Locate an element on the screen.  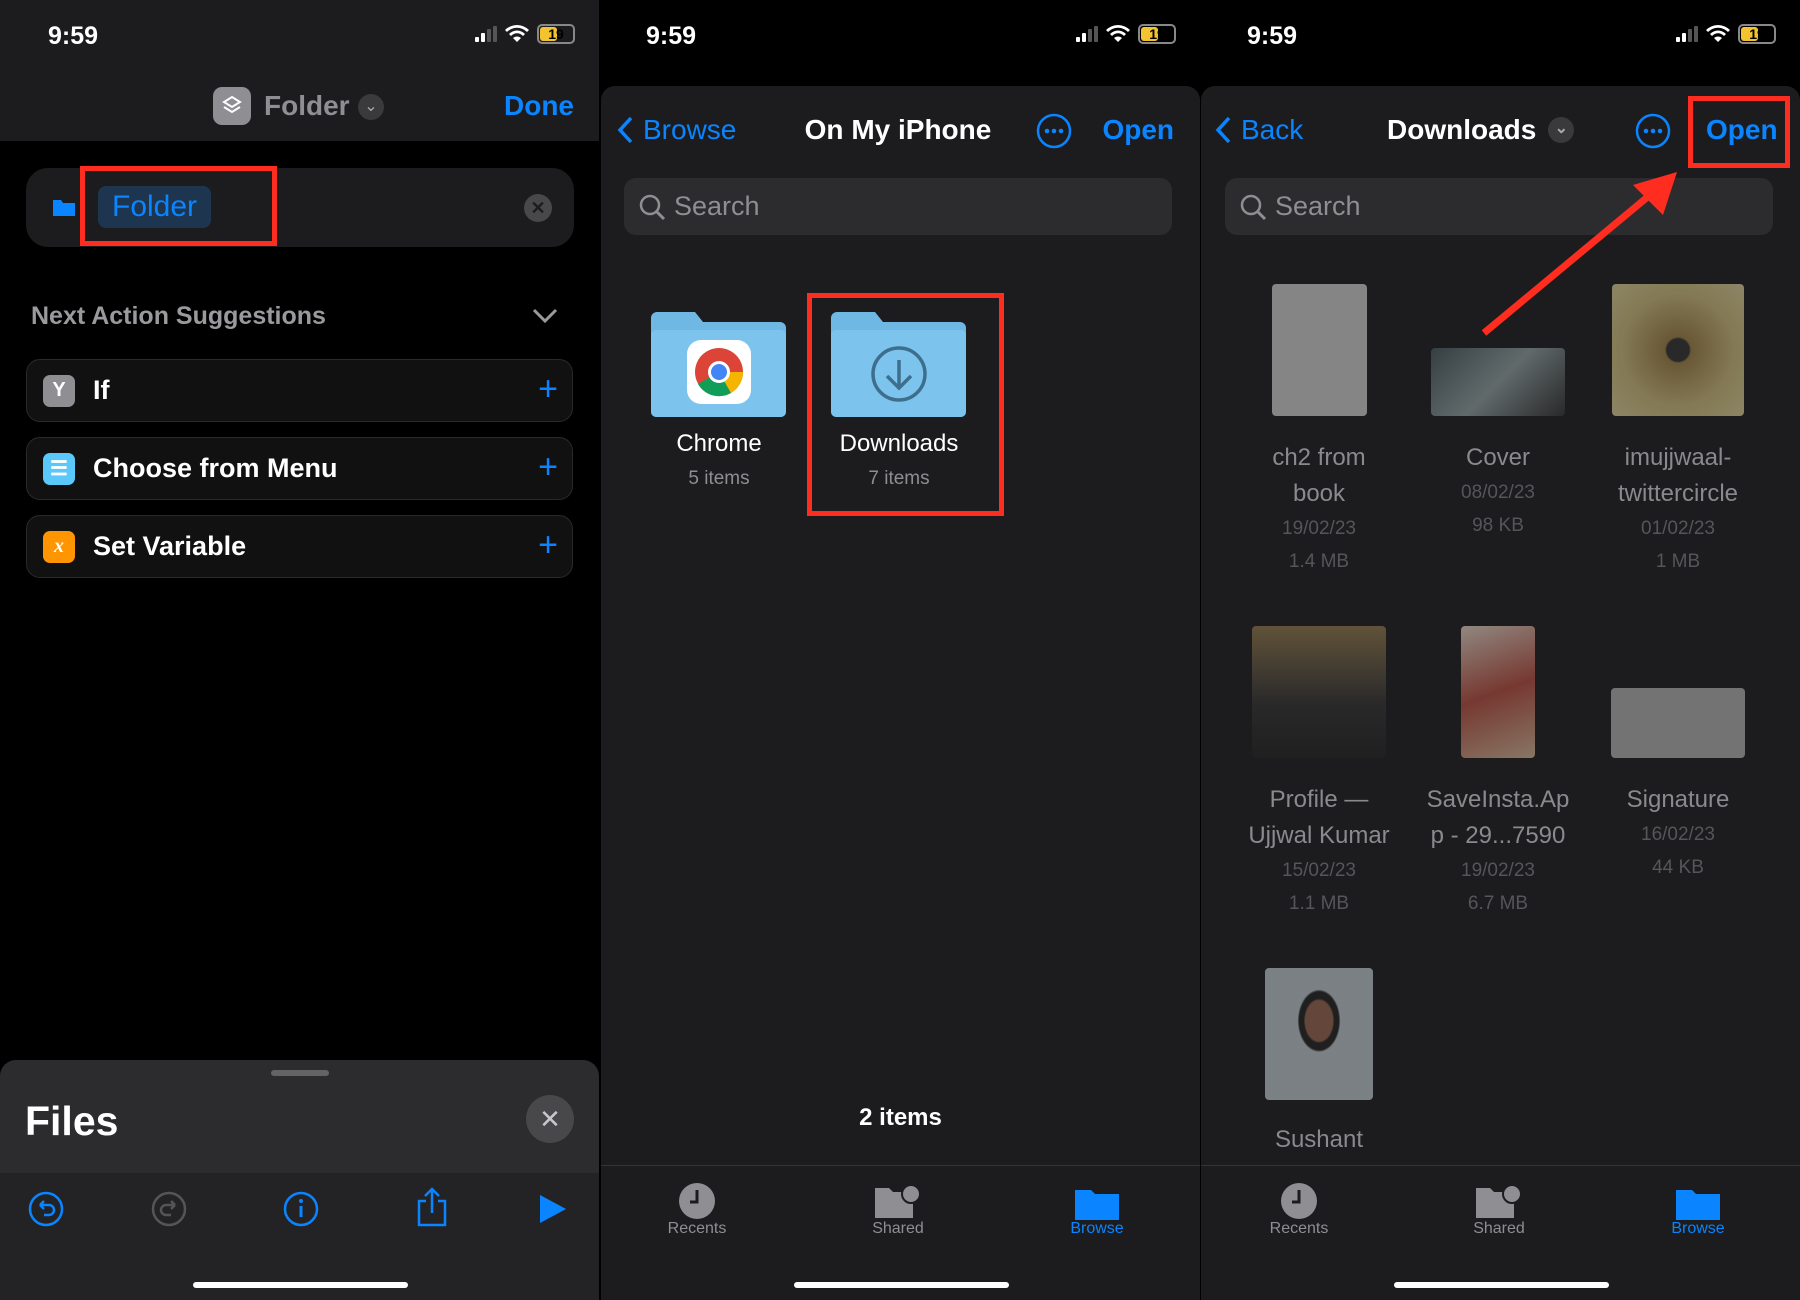
browse-back-button: Browse is located at coordinates (676, 130).